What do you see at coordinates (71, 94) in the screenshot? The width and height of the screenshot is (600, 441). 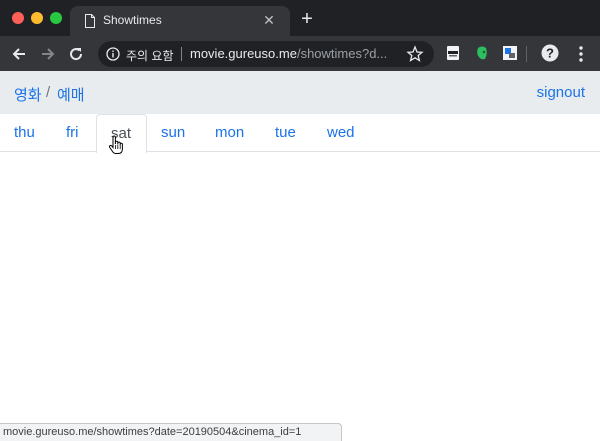 I see `breadcrumb-booking-link: 예매` at bounding box center [71, 94].